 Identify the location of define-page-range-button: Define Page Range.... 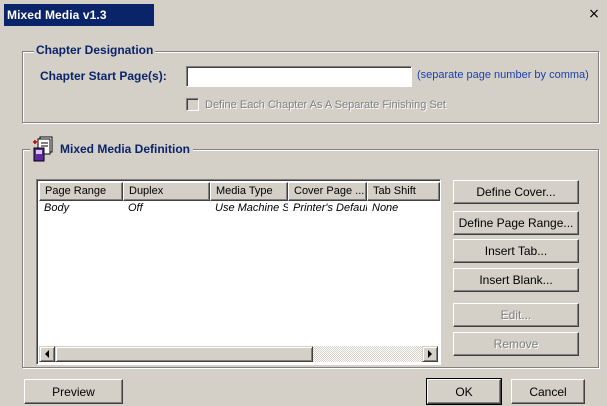
(516, 223).